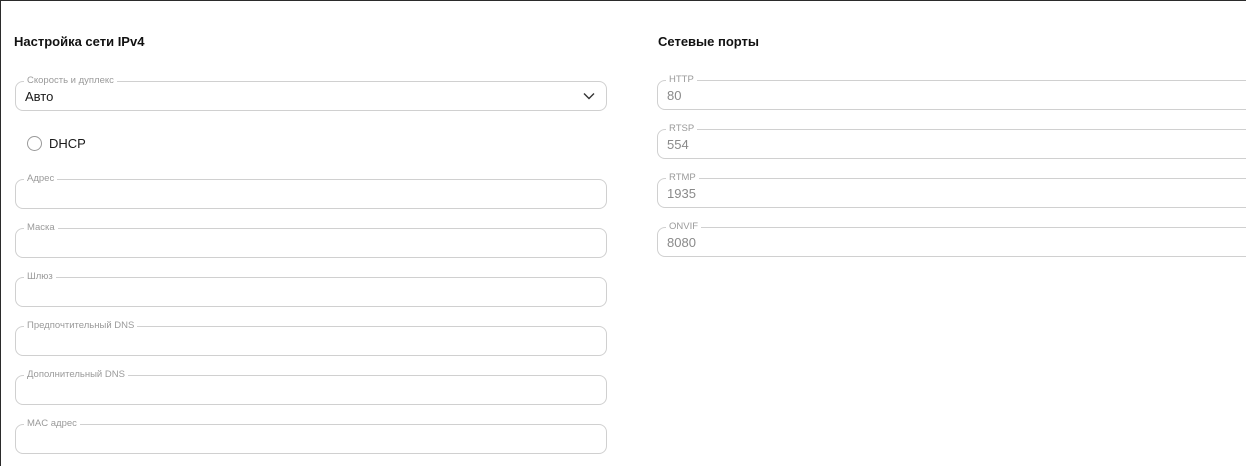 This screenshot has width=1246, height=466. Describe the element at coordinates (67, 143) in the screenshot. I see `dhcp-label: DHCP` at that location.